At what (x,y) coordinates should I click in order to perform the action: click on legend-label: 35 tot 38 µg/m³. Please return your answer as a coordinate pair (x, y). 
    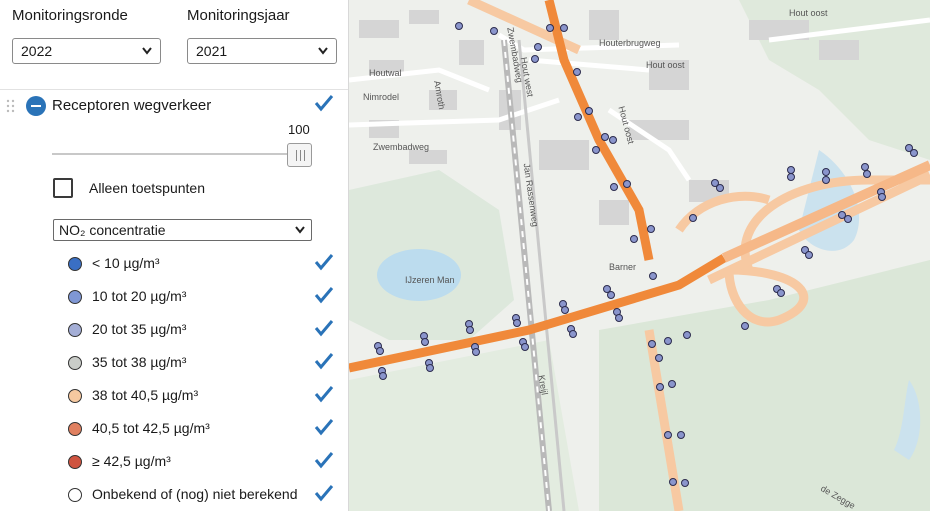
    Looking at the image, I should click on (139, 362).